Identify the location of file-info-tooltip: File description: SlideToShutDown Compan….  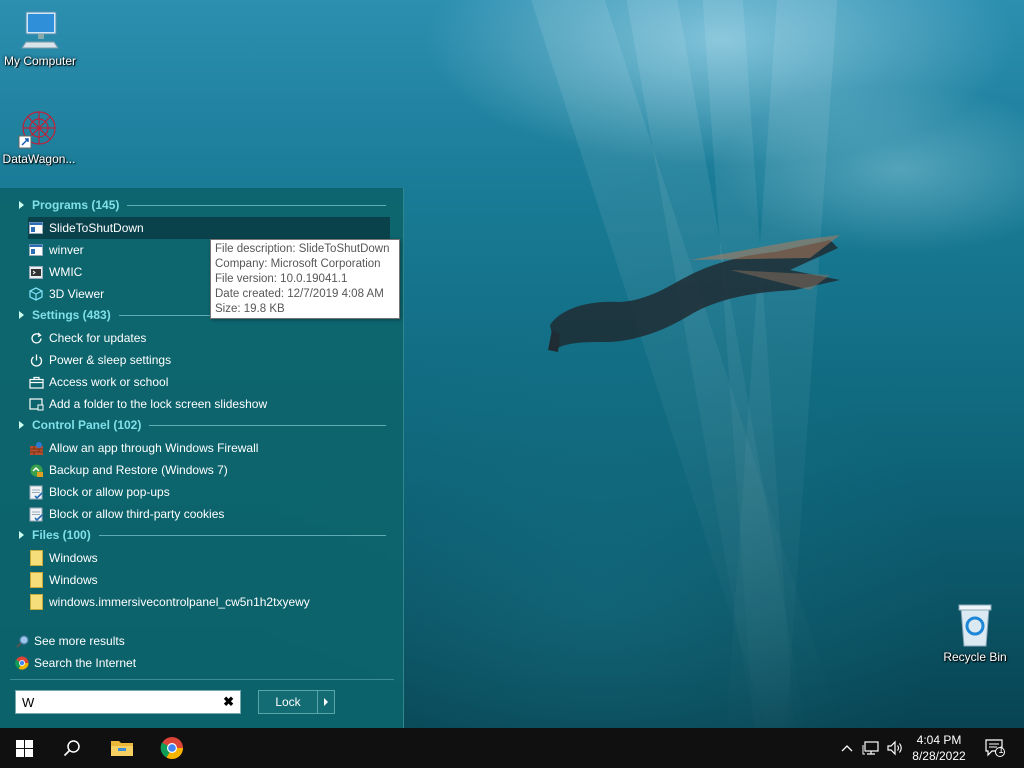
(305, 279).